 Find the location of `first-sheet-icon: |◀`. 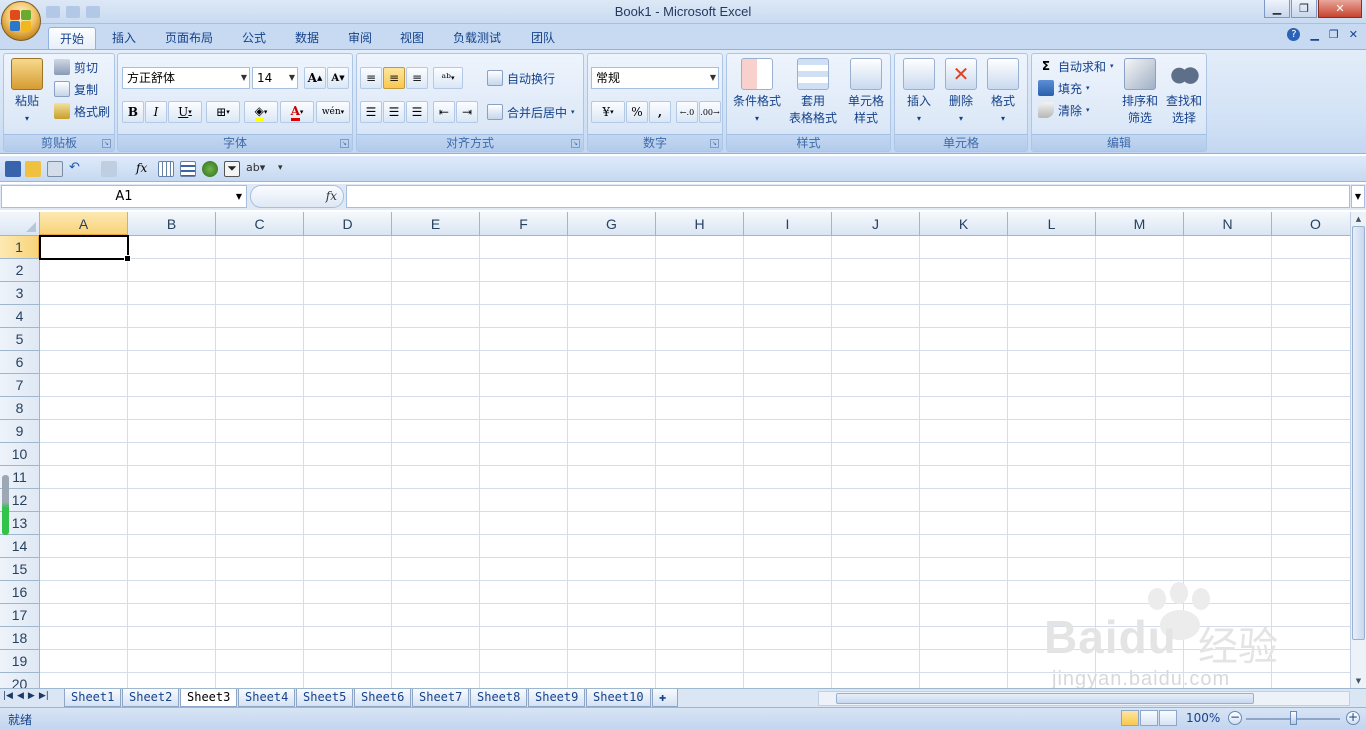

first-sheet-icon: |◀ is located at coordinates (8, 696).